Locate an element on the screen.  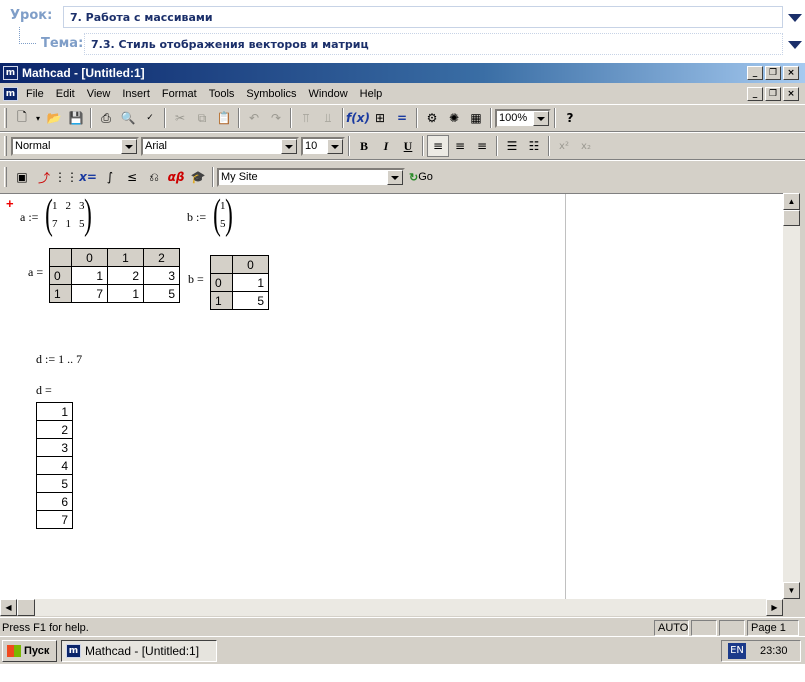
scroll-down-icon: ▼ is located at coordinates (791, 590).